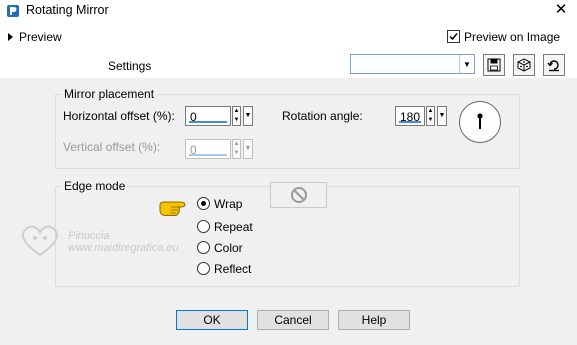  I want to click on dial-pointer-icon, so click(480, 121).